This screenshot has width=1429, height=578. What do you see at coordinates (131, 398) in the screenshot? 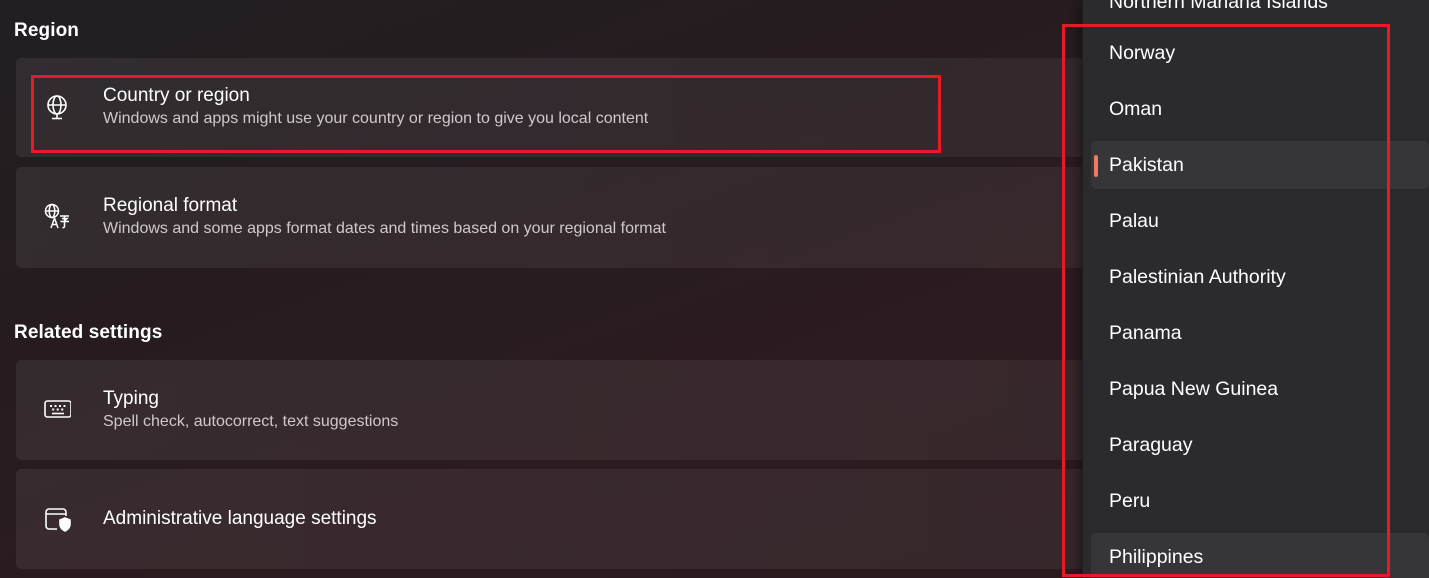
I see `typing-title: Typing` at bounding box center [131, 398].